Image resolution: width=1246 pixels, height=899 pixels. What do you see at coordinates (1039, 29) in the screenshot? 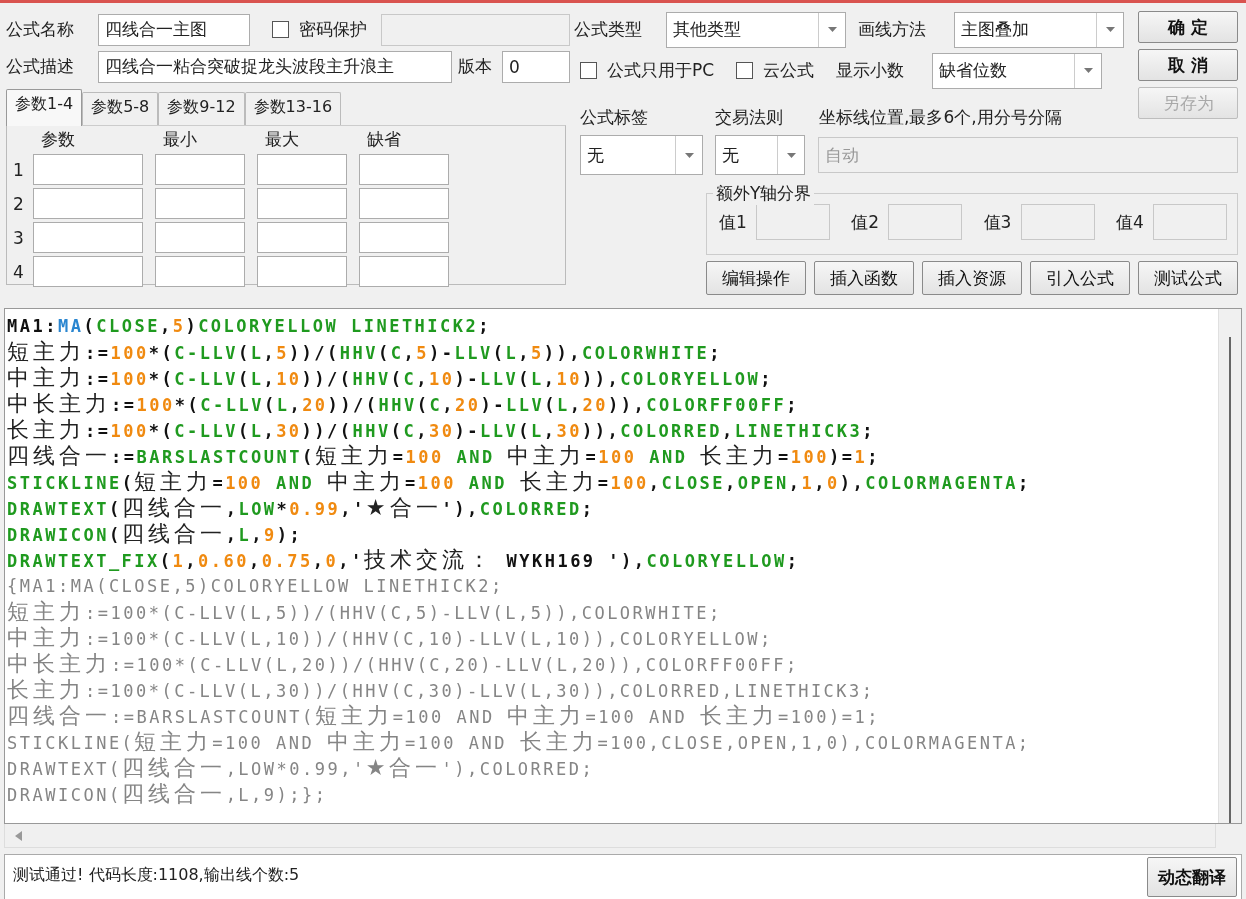
I see `dropdown: 主图叠加` at bounding box center [1039, 29].